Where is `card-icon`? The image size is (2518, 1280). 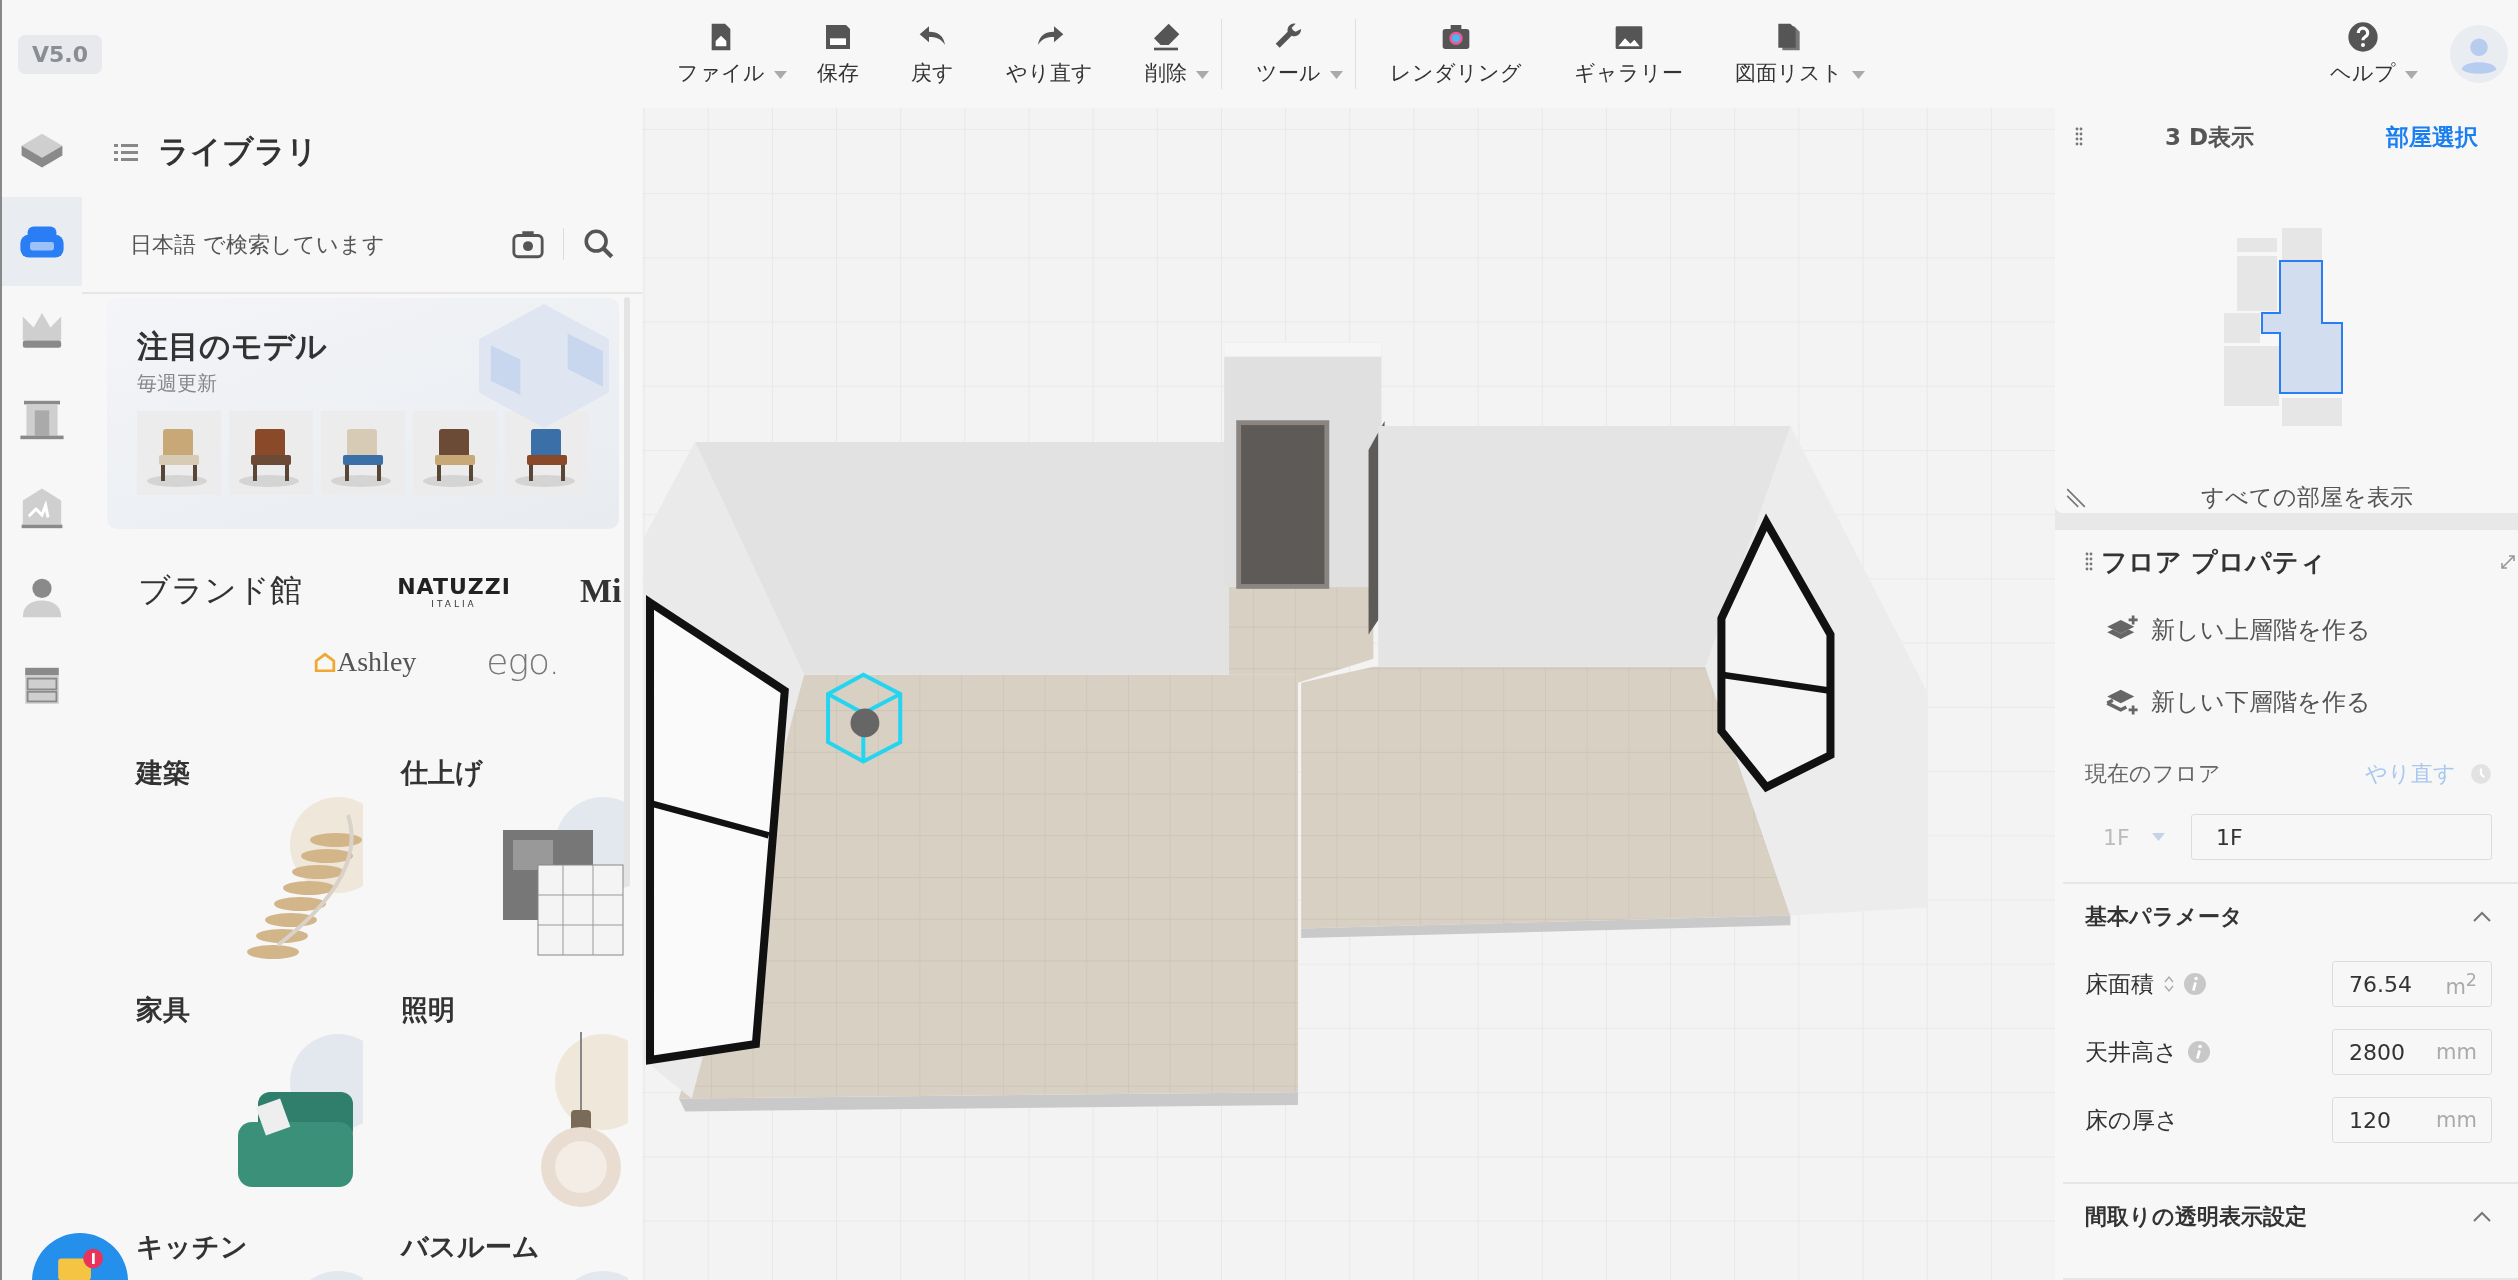 card-icon is located at coordinates (80, 1263).